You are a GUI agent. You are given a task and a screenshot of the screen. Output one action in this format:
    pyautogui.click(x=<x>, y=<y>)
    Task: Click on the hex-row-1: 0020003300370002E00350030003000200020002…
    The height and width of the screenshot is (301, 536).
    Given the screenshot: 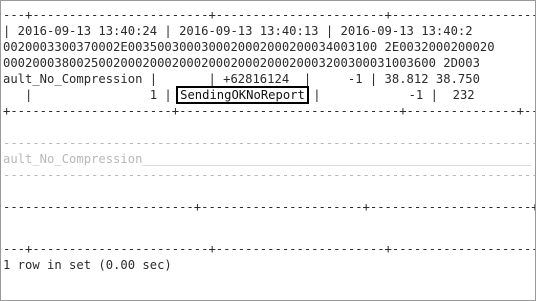 What is the action you would take?
    pyautogui.click(x=249, y=47)
    